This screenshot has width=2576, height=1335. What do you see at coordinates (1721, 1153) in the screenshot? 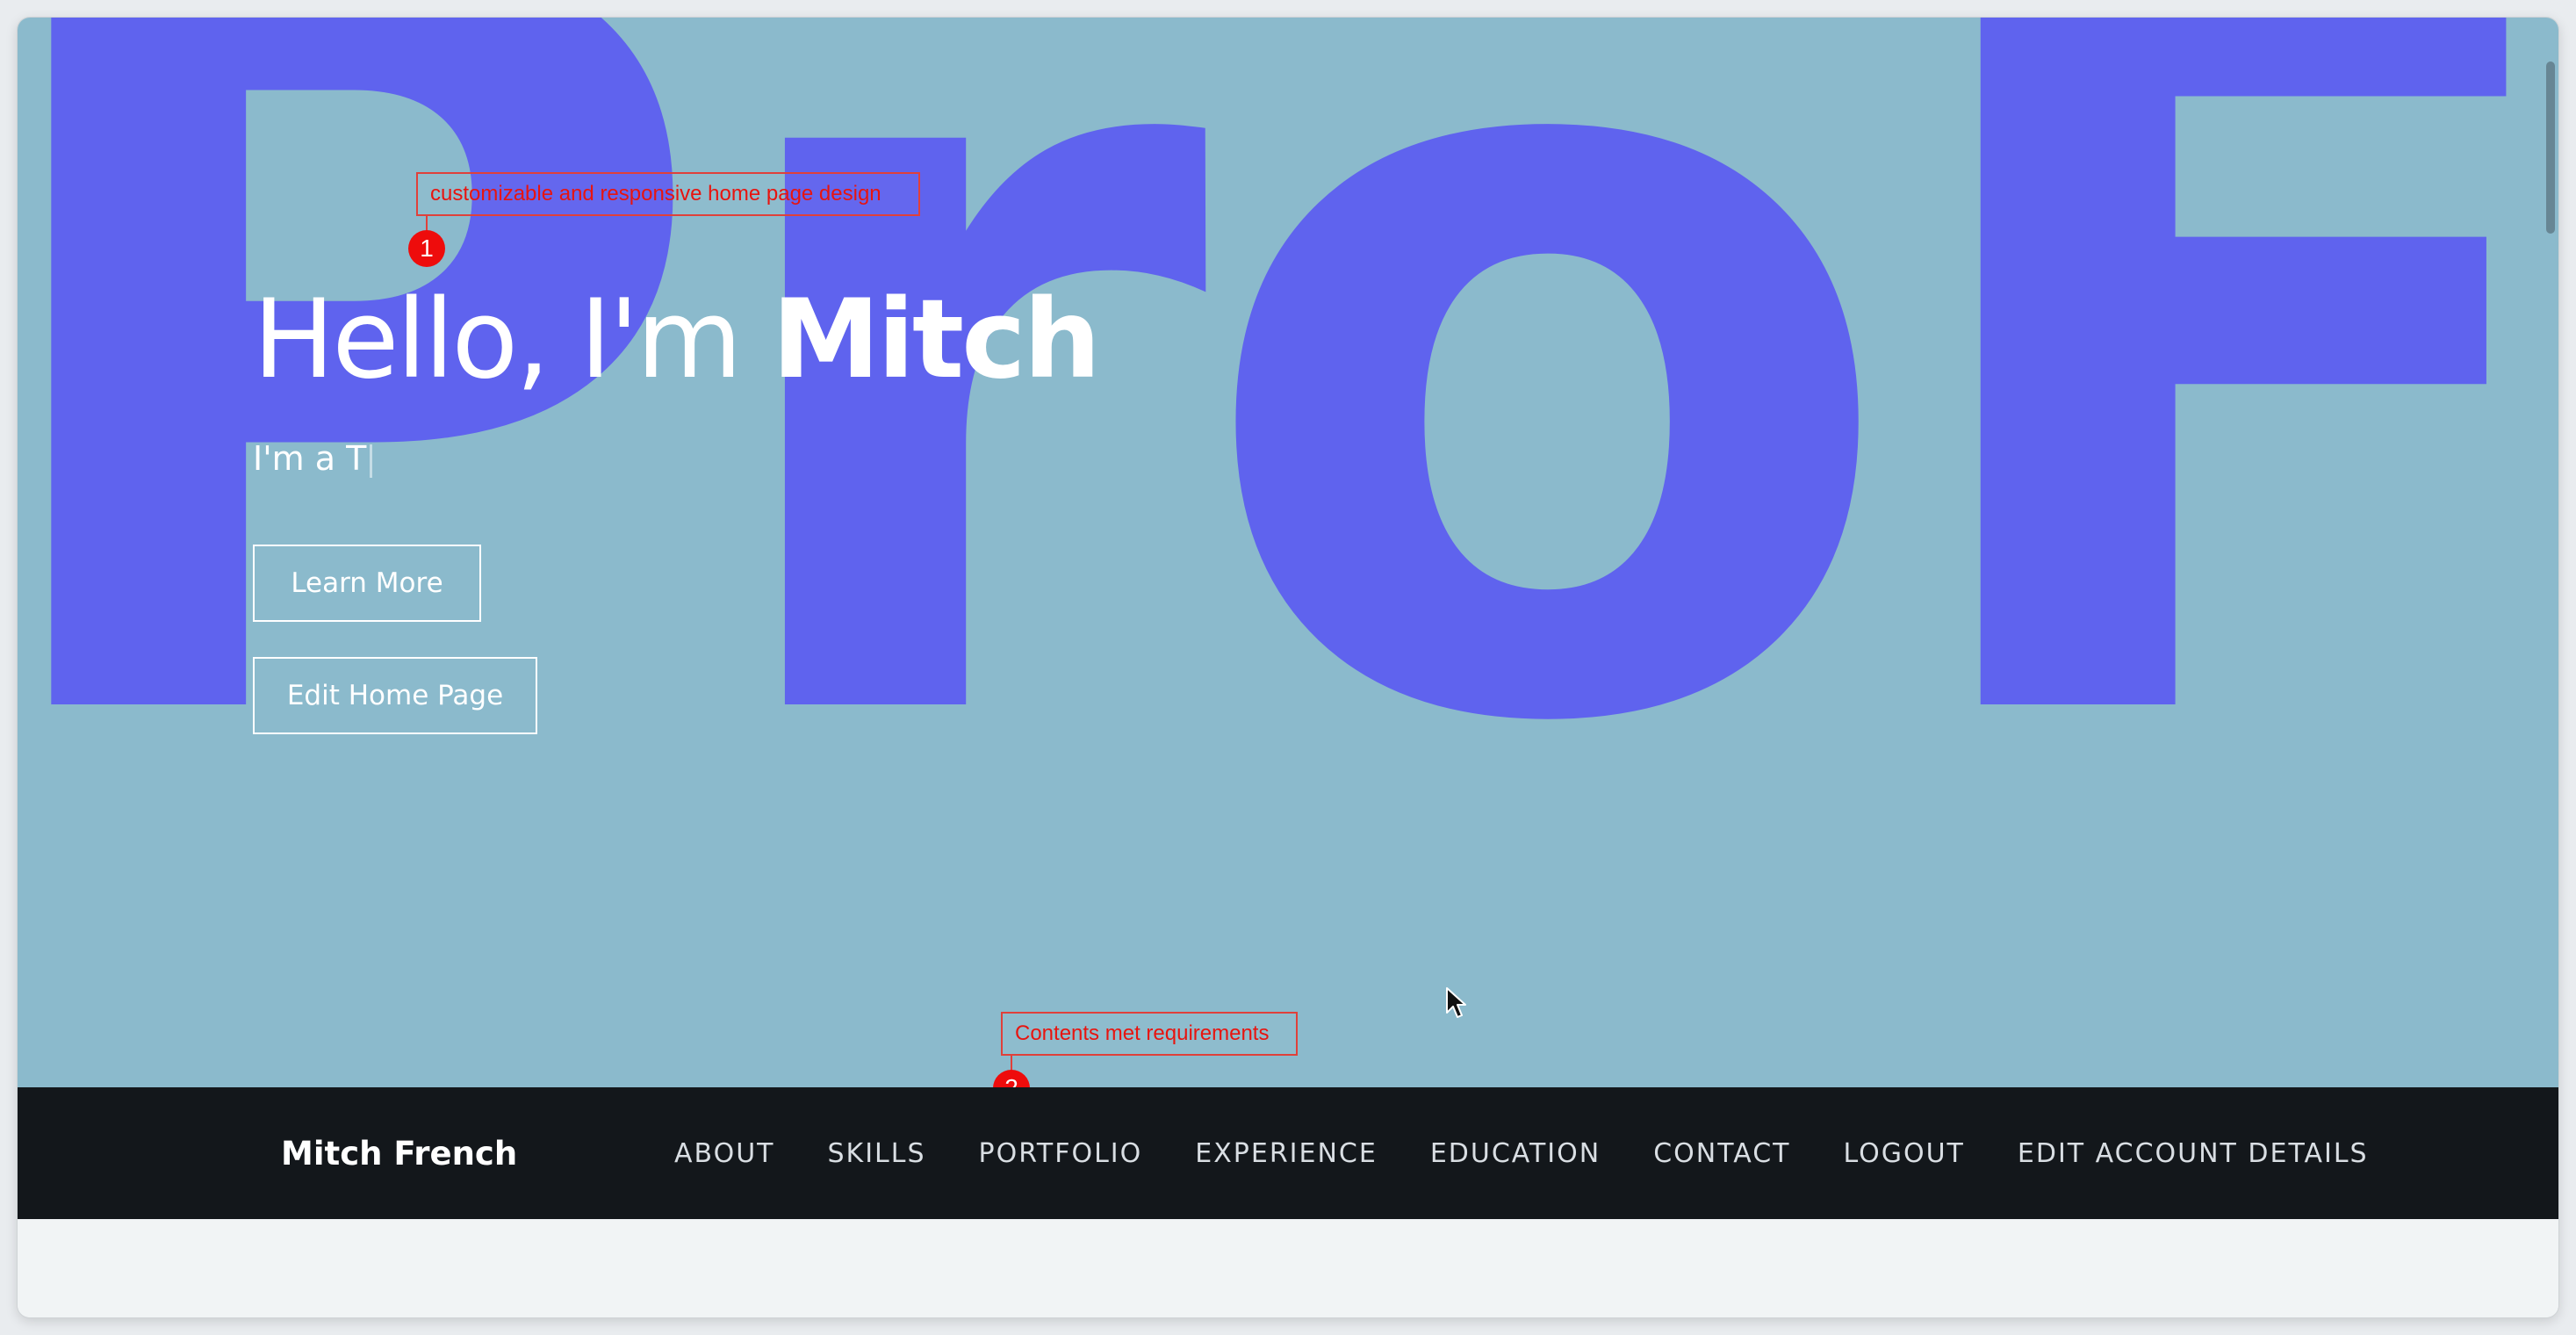
I see `nav-link-contact: CONTACT` at bounding box center [1721, 1153].